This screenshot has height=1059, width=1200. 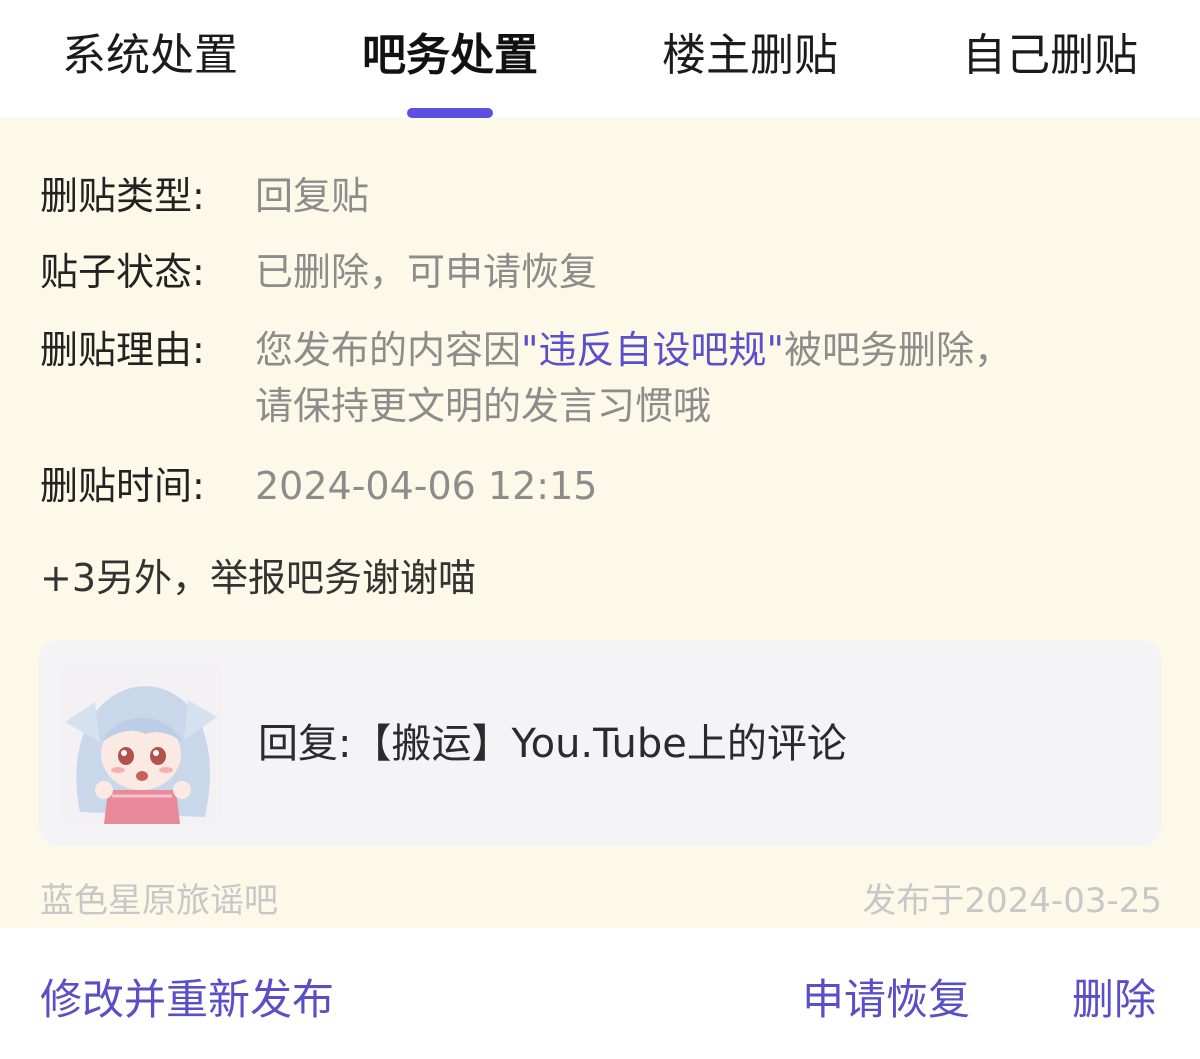 I want to click on deletion-reason-row: 删贴理由:, so click(x=147, y=350).